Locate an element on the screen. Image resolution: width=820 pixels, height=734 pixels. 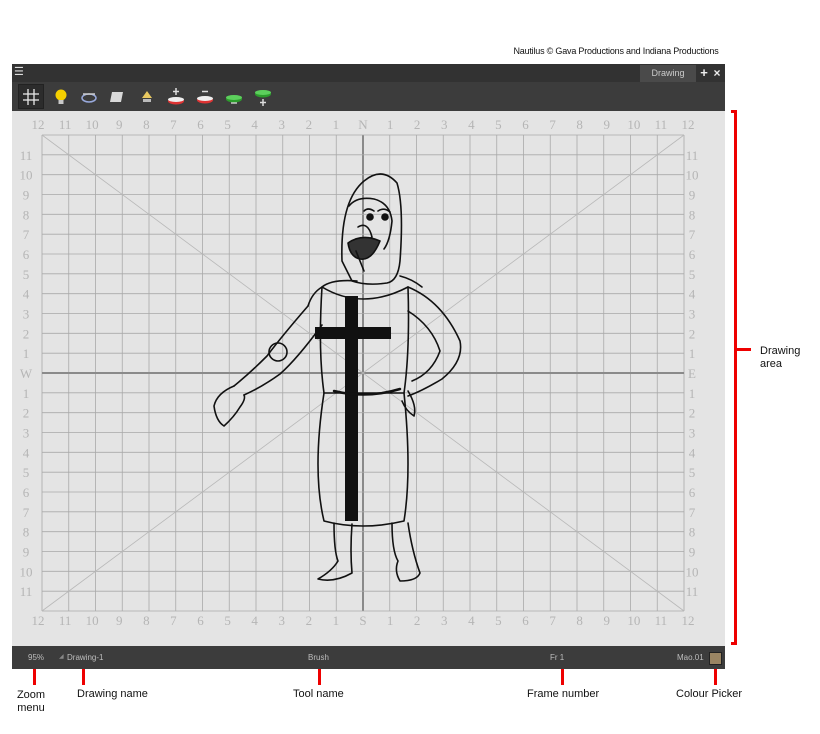
grid-bottom-label: 7 is located at coordinates (173, 620).